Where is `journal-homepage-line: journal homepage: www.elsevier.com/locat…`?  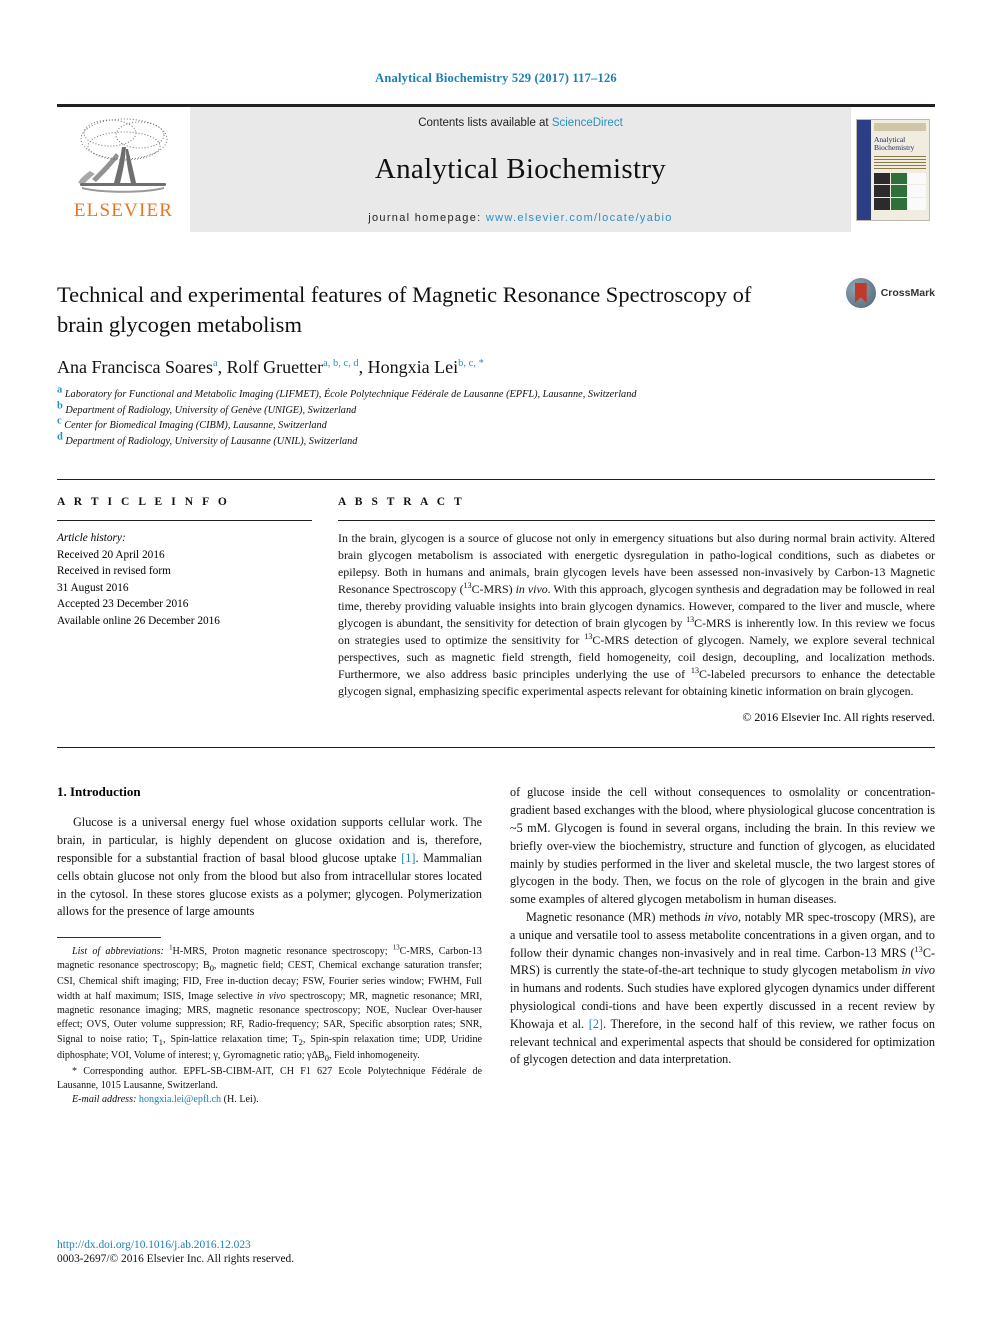 journal-homepage-line: journal homepage: www.elsevier.com/locat… is located at coordinates (520, 218).